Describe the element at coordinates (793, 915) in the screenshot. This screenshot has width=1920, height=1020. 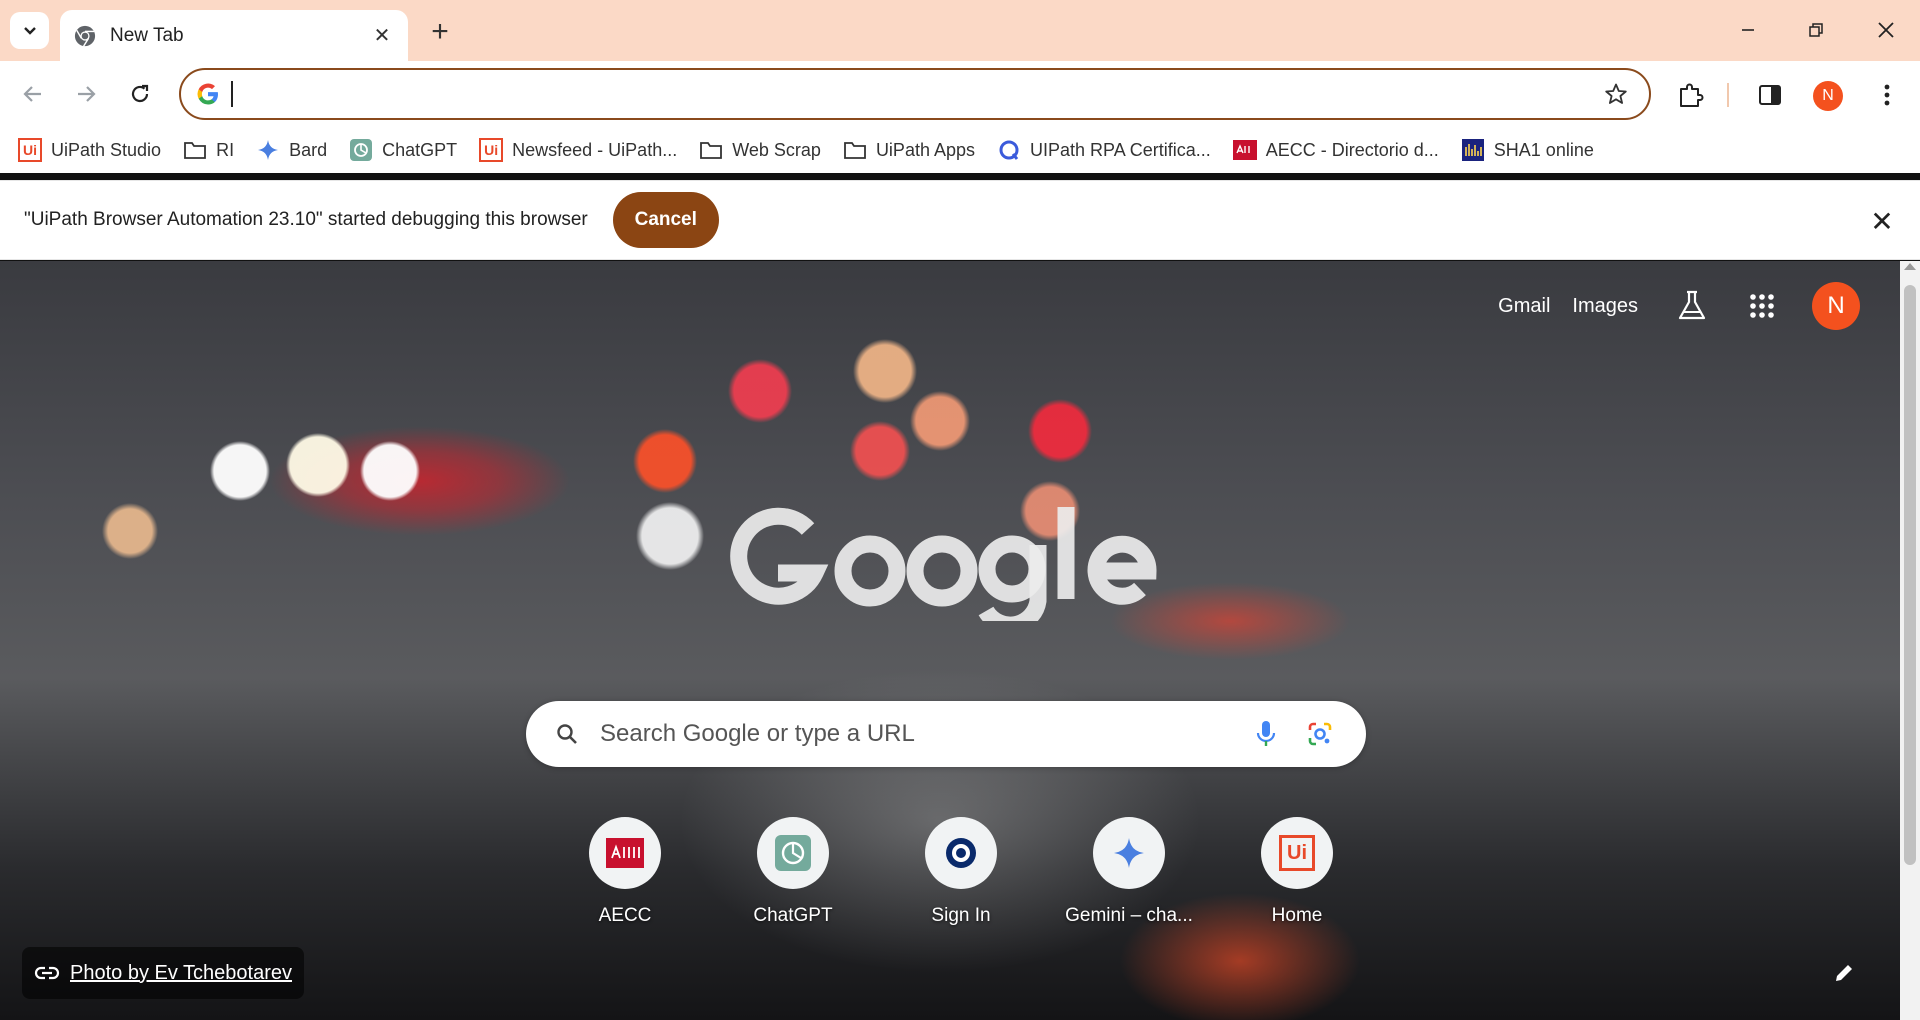
I see `shortcut-label: ChatGPT` at that location.